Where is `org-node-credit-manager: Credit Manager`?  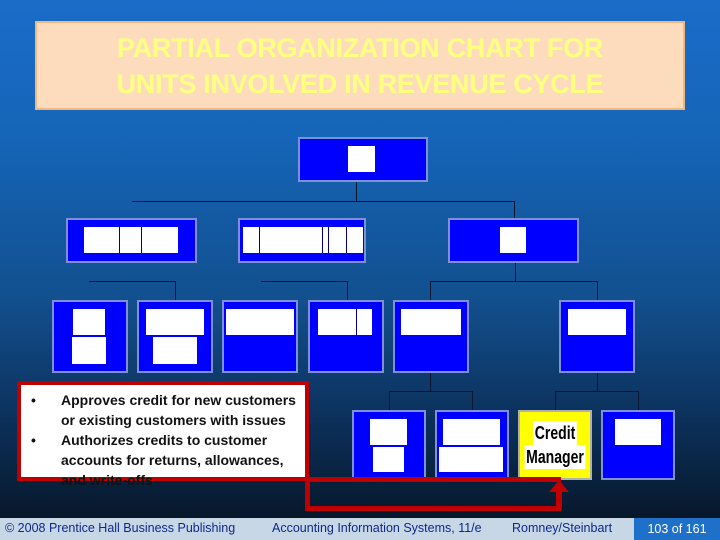 org-node-credit-manager: Credit Manager is located at coordinates (555, 445).